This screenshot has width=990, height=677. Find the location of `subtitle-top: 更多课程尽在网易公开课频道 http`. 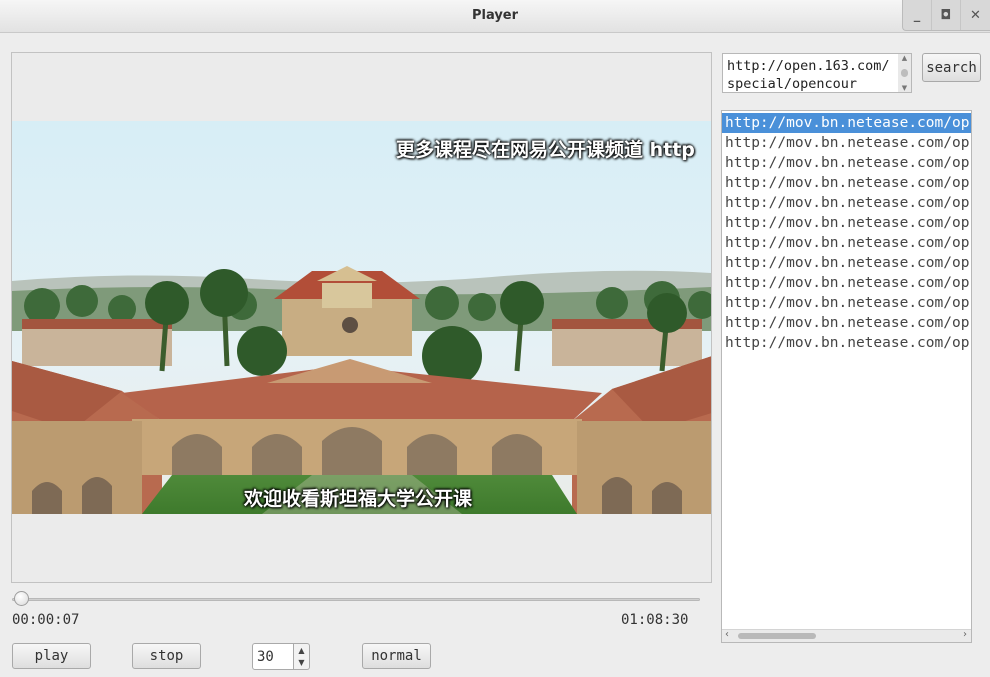

subtitle-top: 更多课程尽在网易公开课频道 http is located at coordinates (545, 150).